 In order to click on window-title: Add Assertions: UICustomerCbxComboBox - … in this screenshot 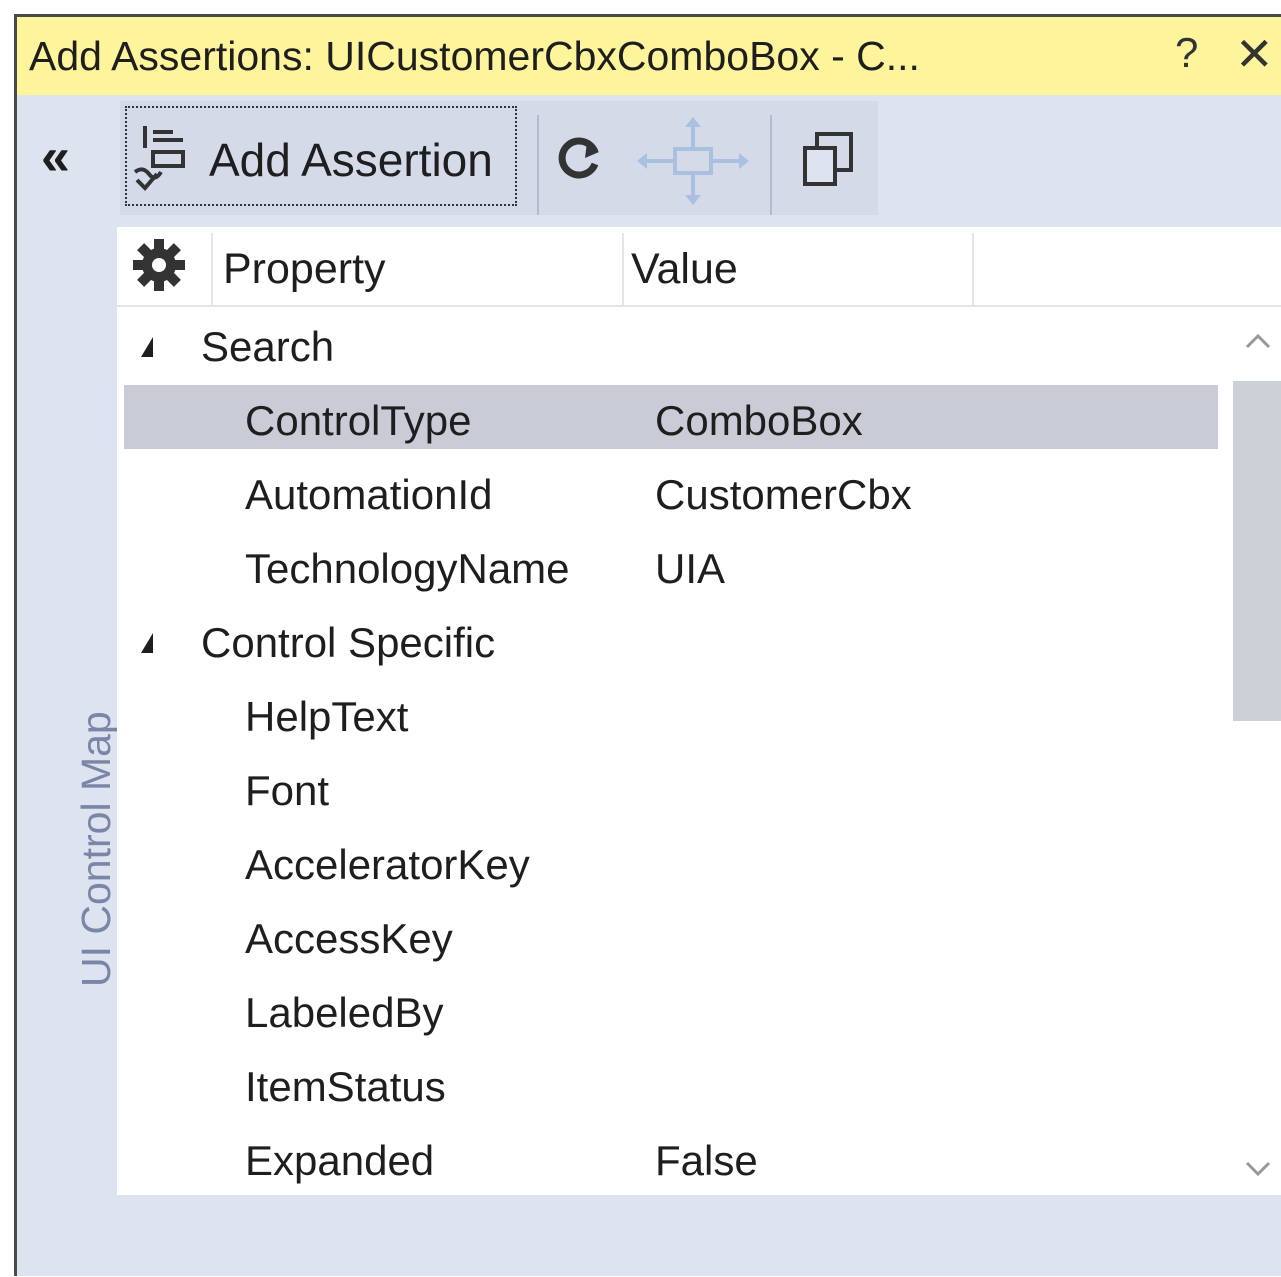, I will do `click(474, 56)`.